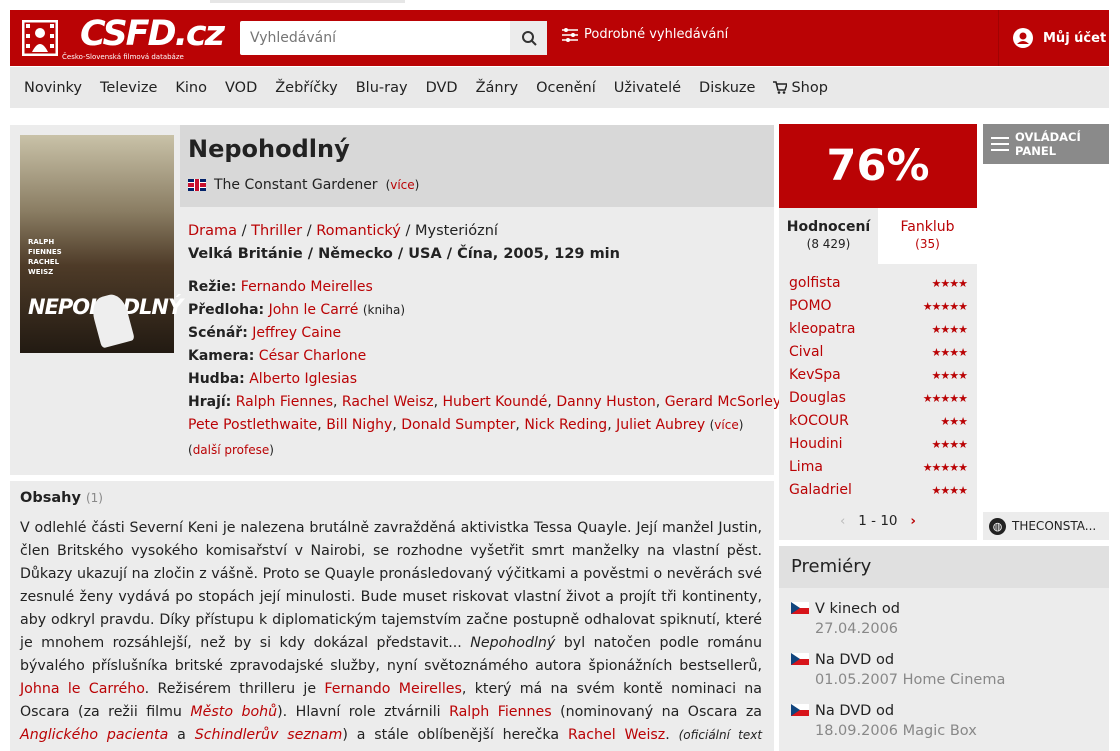 This screenshot has height=751, width=1120. Describe the element at coordinates (997, 526) in the screenshot. I see `globe-icon: ◍` at that location.